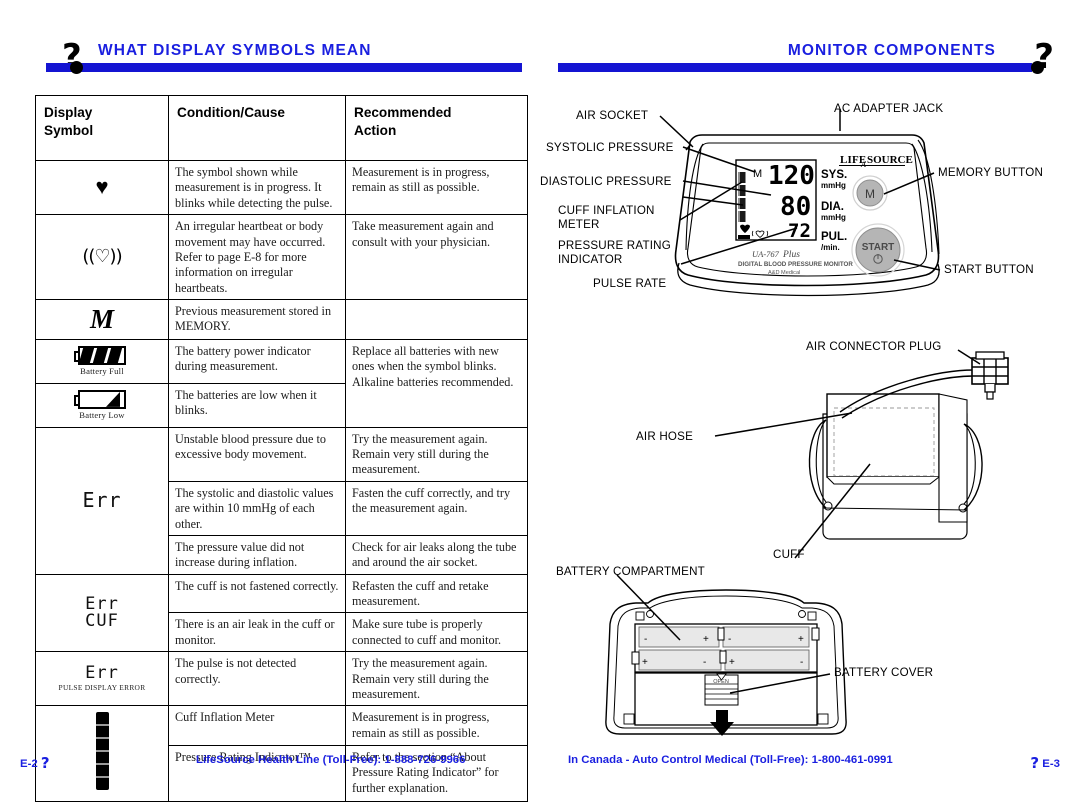  I want to click on page-number-left: E-2 ?, so click(35, 763).